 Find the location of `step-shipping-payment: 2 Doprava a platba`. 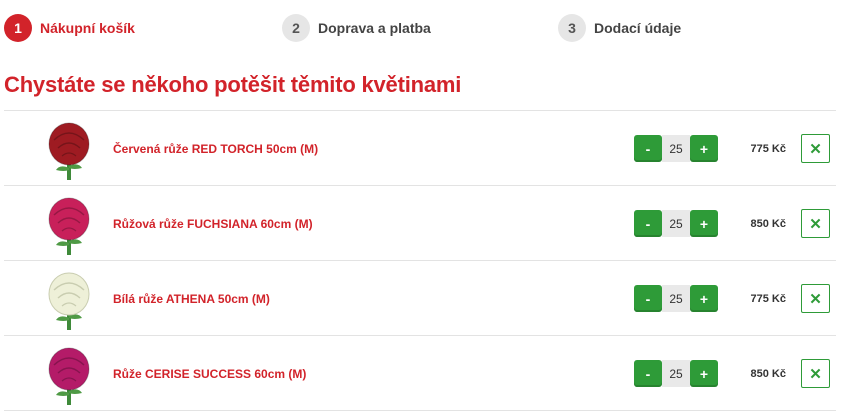

step-shipping-payment: 2 Doprava a platba is located at coordinates (356, 28).